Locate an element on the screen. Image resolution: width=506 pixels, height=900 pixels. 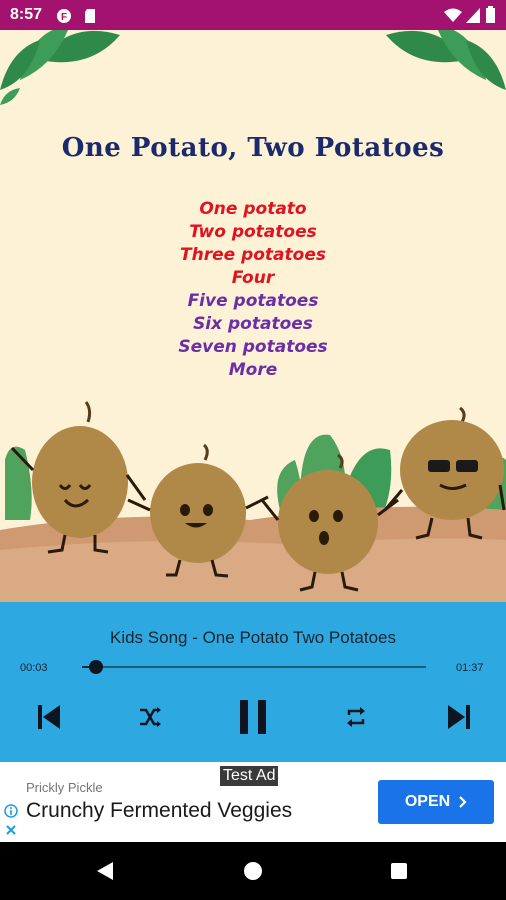
lyric-line: More is located at coordinates (253, 370).